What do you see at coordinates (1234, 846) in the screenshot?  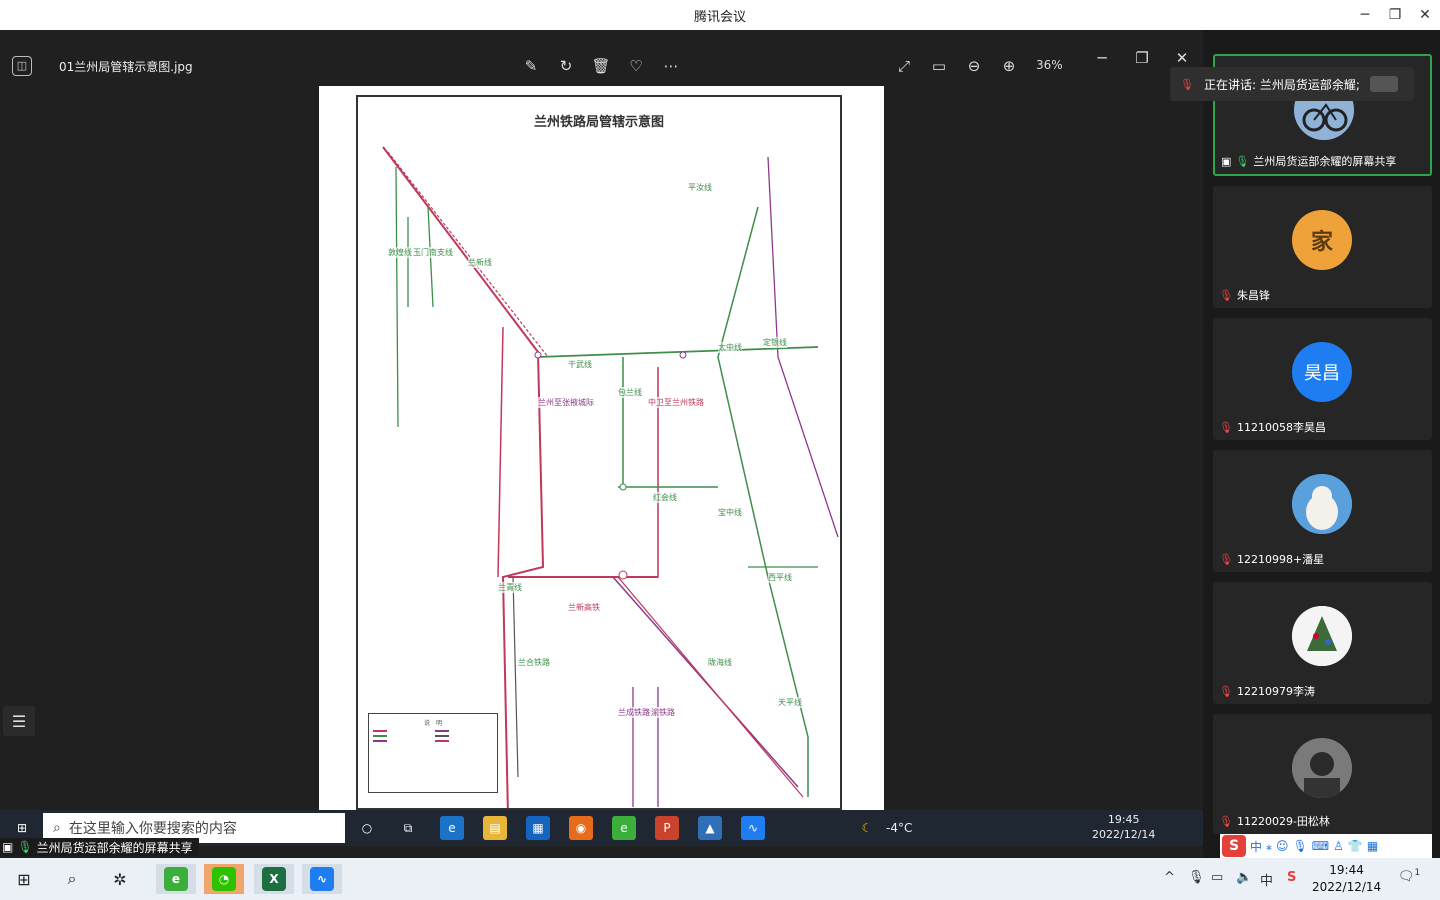 I see `sogou-logo-icon: S` at bounding box center [1234, 846].